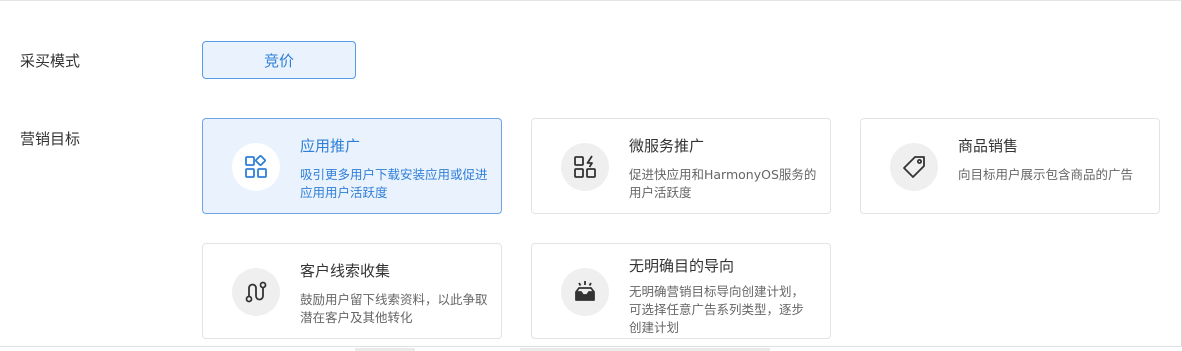 Image resolution: width=1182 pixels, height=351 pixels. I want to click on goal-card-description: 向目标用户展示包含商品的广告, so click(1046, 174).